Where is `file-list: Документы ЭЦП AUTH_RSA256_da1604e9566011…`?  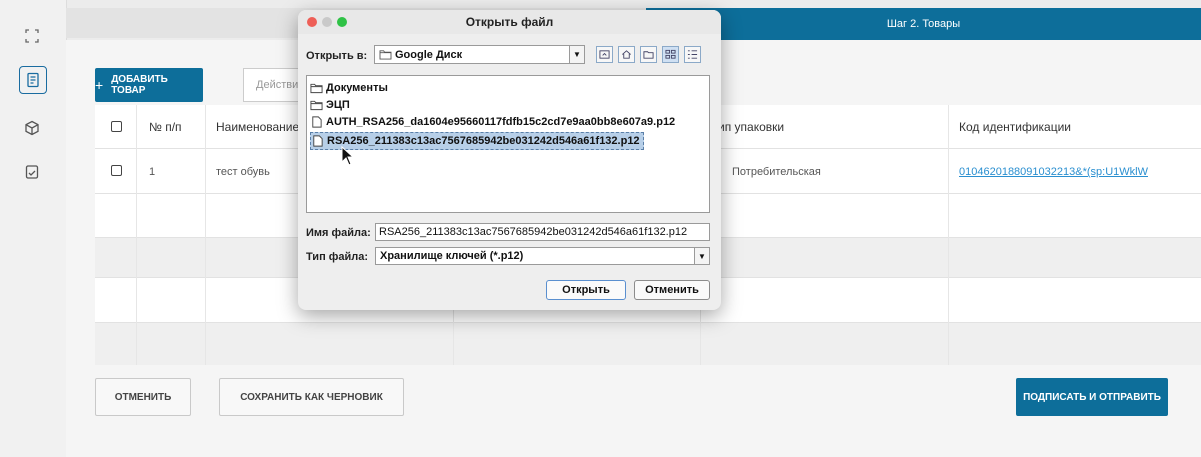 file-list: Документы ЭЦП AUTH_RSA256_da1604e9566011… is located at coordinates (508, 144).